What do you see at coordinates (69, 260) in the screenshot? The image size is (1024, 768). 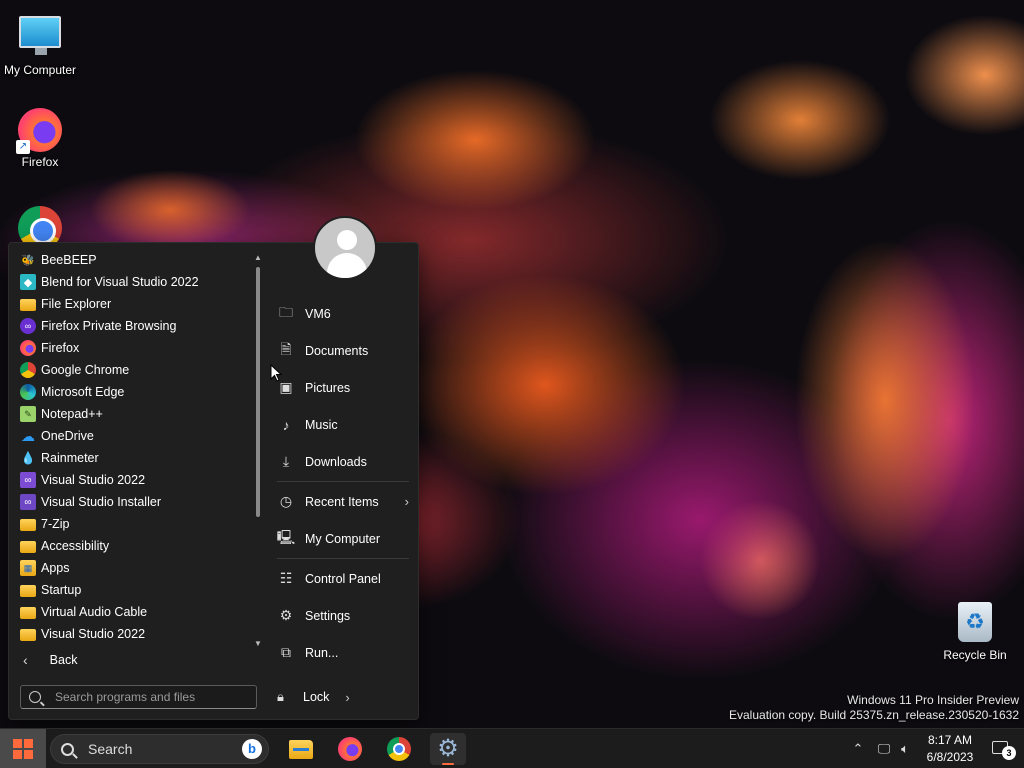 I see `program-label: BeeBEEP` at bounding box center [69, 260].